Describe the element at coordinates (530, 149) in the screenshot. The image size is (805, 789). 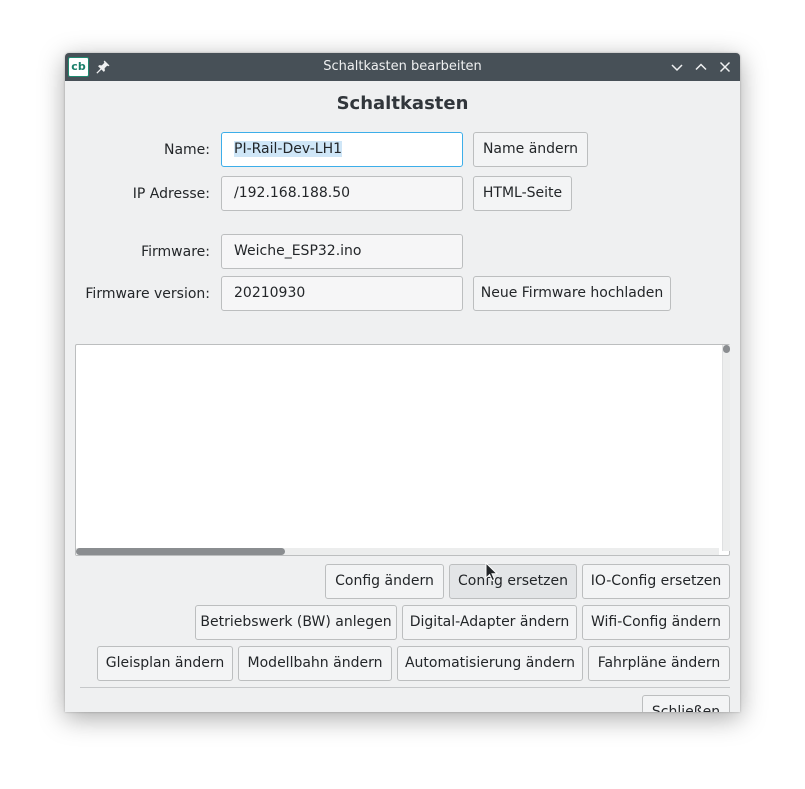
I see `rename-button: Name ändern` at that location.